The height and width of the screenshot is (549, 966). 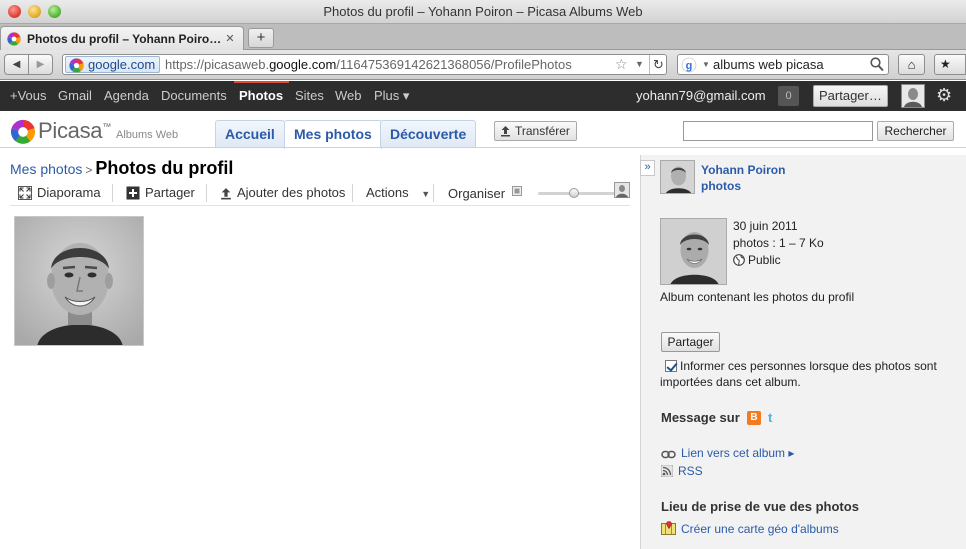 What do you see at coordinates (79, 281) in the screenshot?
I see `photo-thumbnail` at bounding box center [79, 281].